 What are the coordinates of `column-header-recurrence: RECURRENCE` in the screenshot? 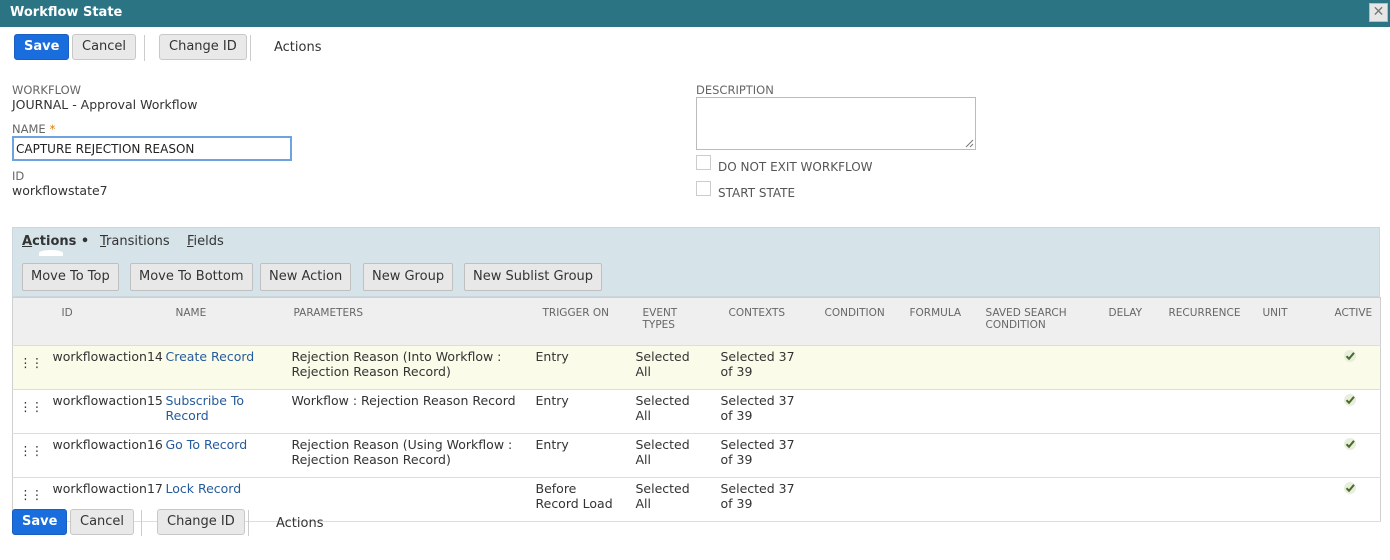 It's located at (1193, 321).